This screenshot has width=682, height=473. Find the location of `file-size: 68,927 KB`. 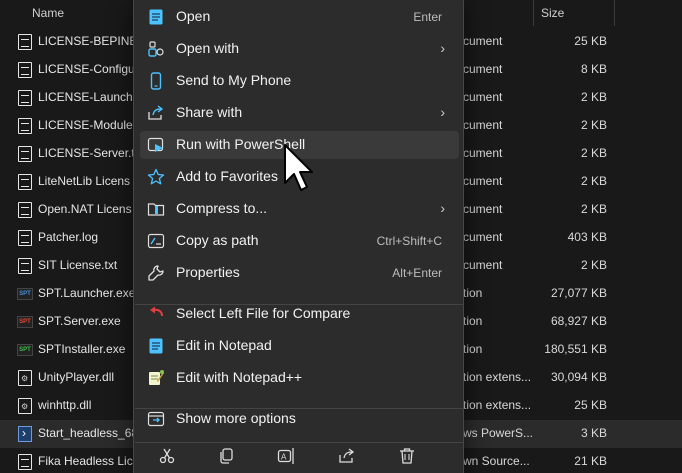

file-size: 68,927 KB is located at coordinates (578, 321).